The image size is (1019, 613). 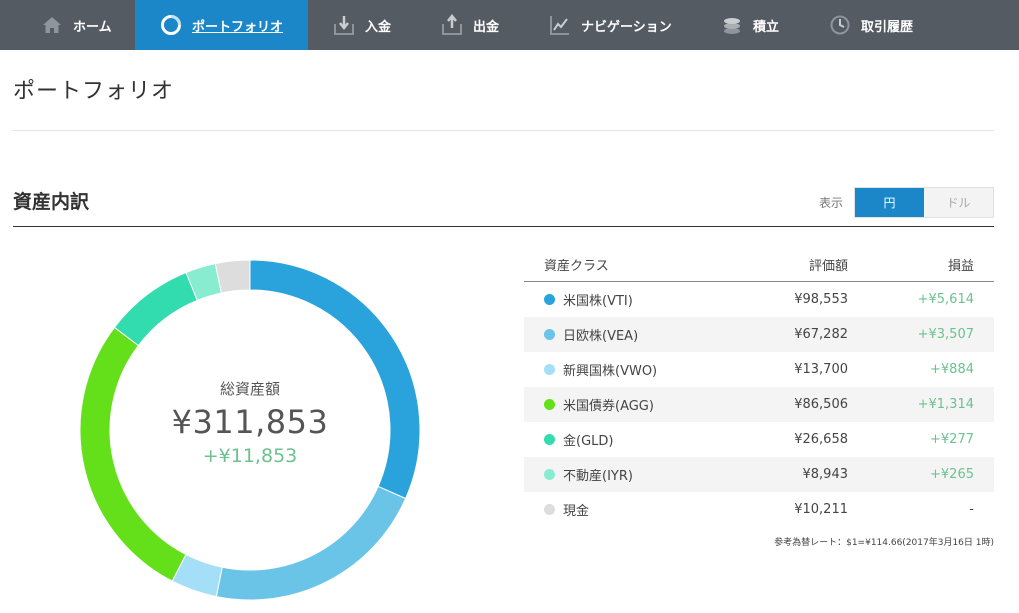 What do you see at coordinates (378, 27) in the screenshot?
I see `nav-label-deposit: 入金` at bounding box center [378, 27].